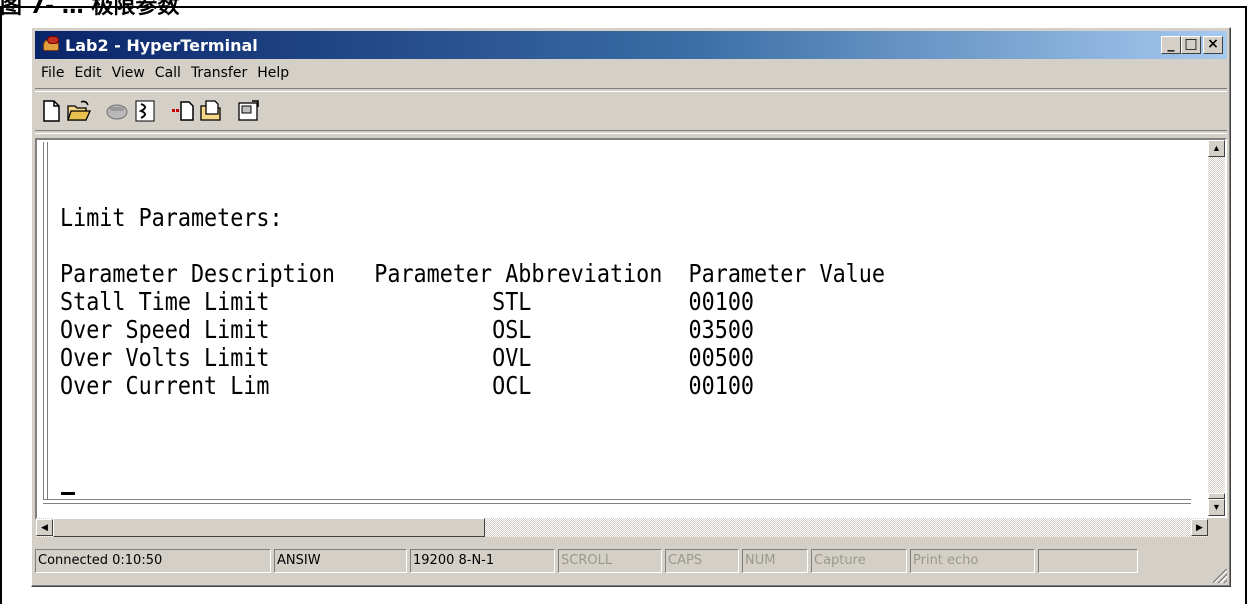 The image size is (1247, 604). I want to click on call-icon, so click(117, 112).